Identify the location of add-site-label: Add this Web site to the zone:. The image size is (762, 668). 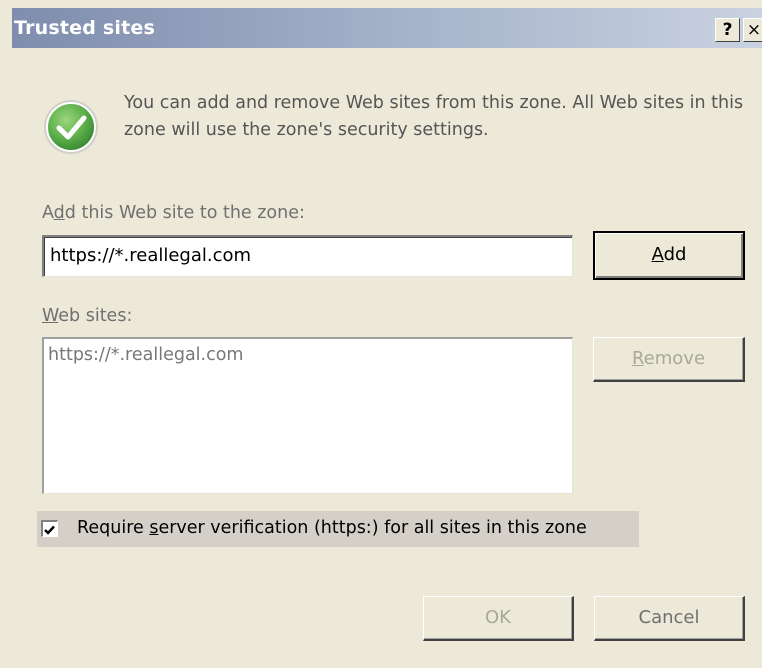
(173, 213).